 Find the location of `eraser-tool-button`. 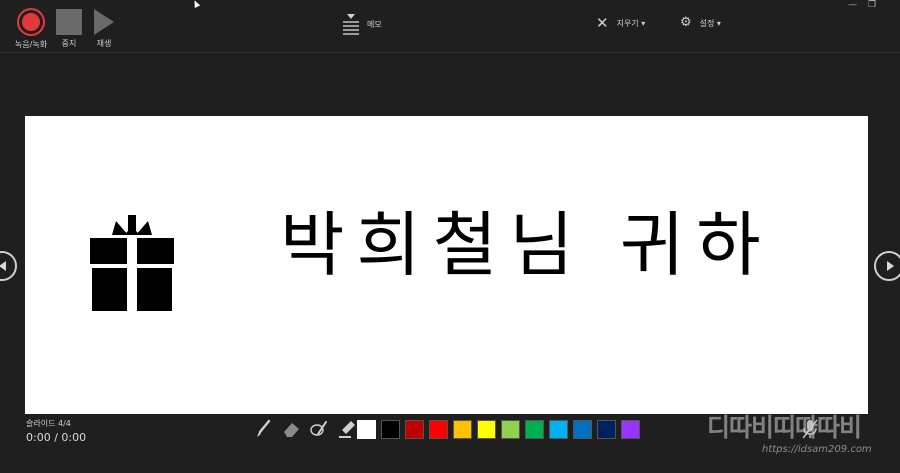

eraser-tool-button is located at coordinates (291, 429).